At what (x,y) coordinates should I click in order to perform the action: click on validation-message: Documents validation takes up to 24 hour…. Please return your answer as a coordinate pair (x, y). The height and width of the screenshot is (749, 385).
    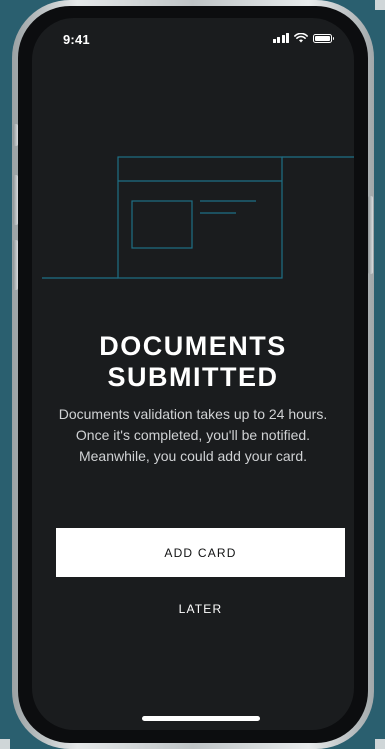
    Looking at the image, I should click on (193, 435).